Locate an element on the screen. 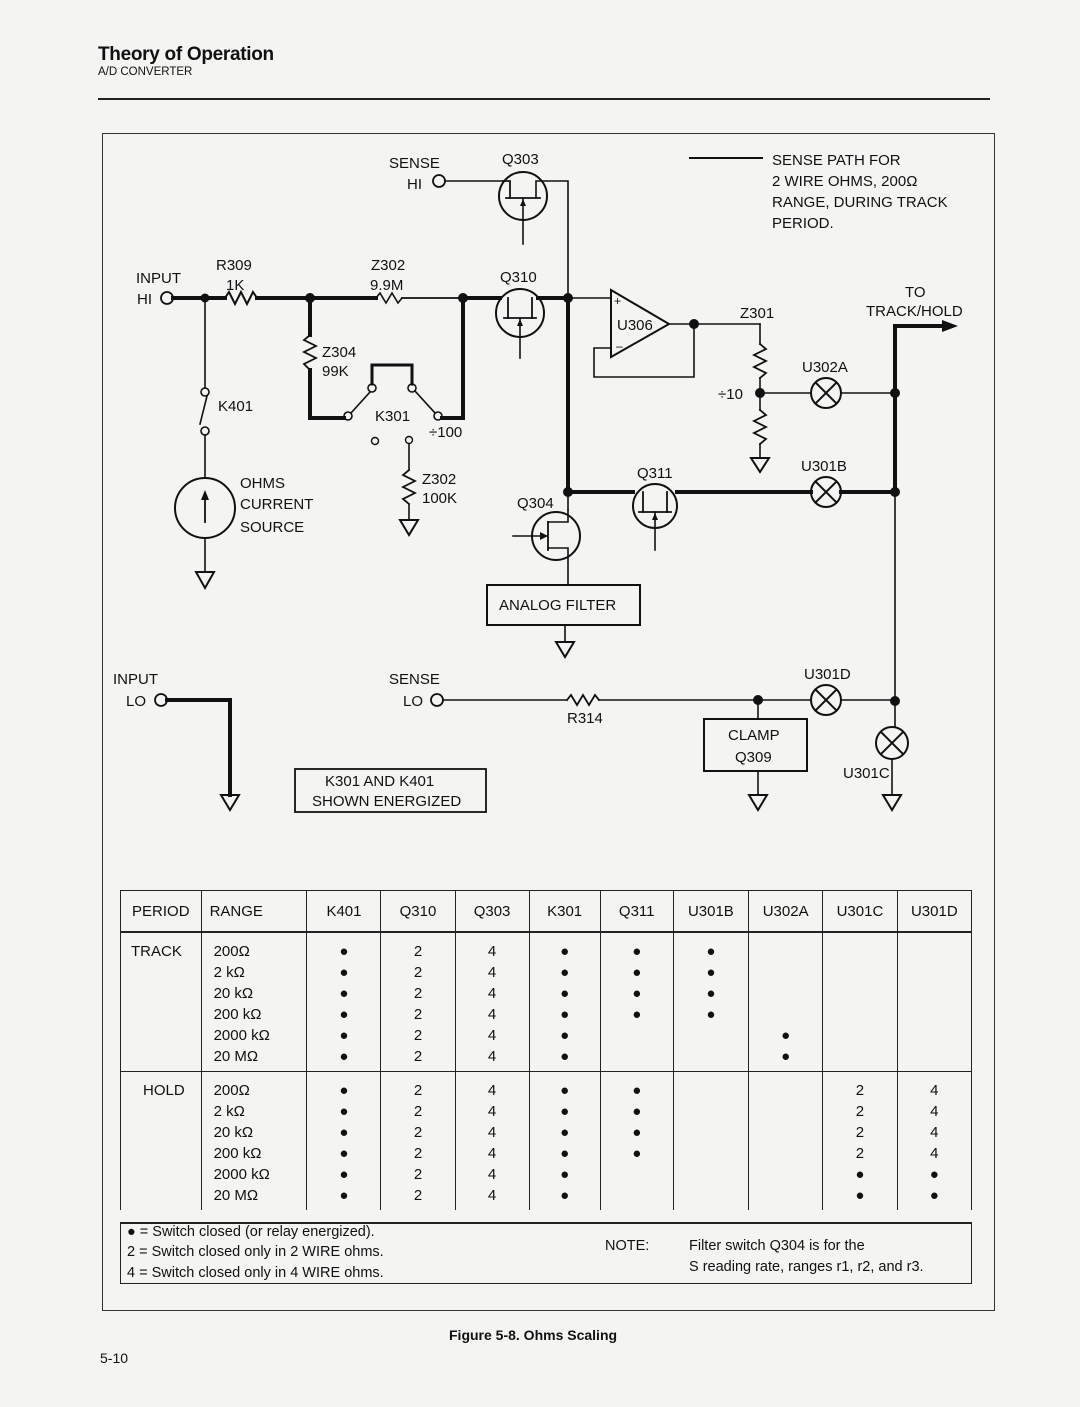  input-hi-label-2: HI is located at coordinates (144, 299).